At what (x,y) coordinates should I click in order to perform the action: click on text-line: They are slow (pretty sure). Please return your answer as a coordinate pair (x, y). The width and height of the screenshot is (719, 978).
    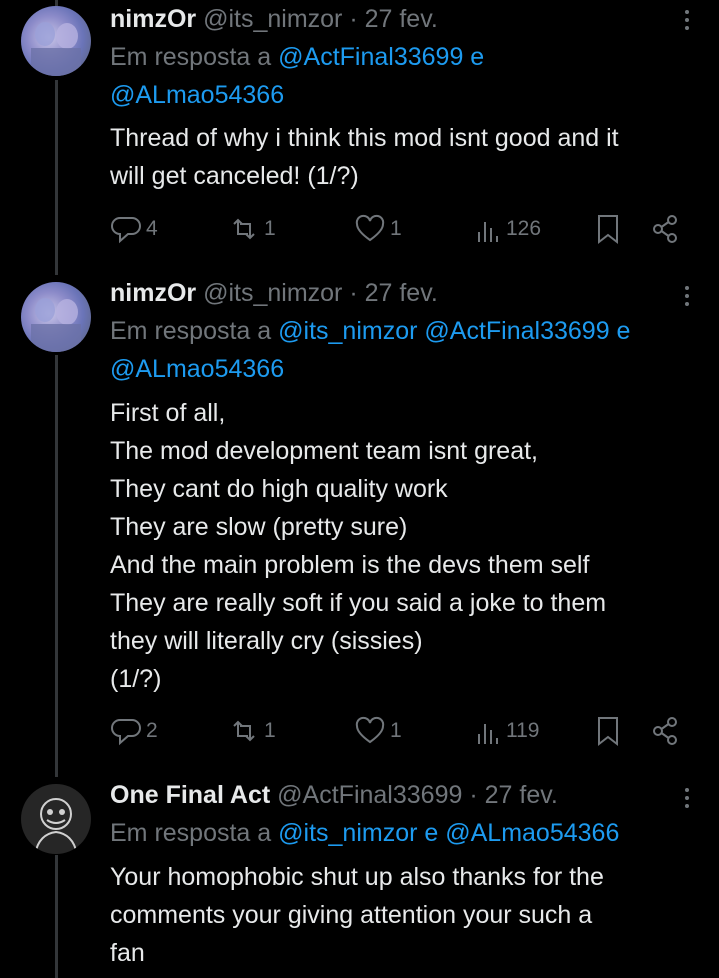
    Looking at the image, I should click on (259, 527).